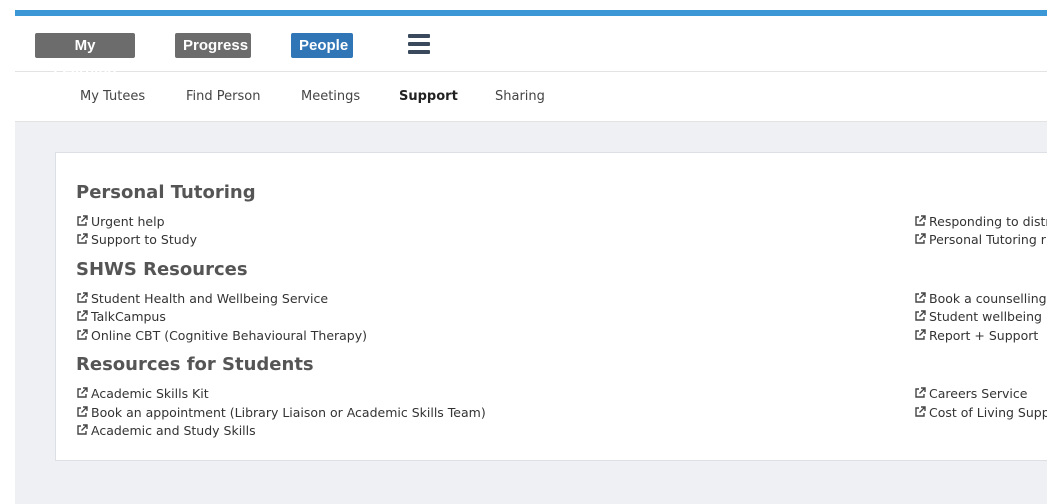  Describe the element at coordinates (322, 45) in the screenshot. I see `people-button: People` at that location.